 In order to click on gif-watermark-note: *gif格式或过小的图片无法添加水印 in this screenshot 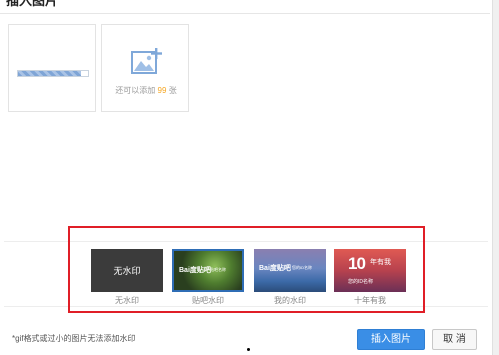, I will do `click(74, 338)`.